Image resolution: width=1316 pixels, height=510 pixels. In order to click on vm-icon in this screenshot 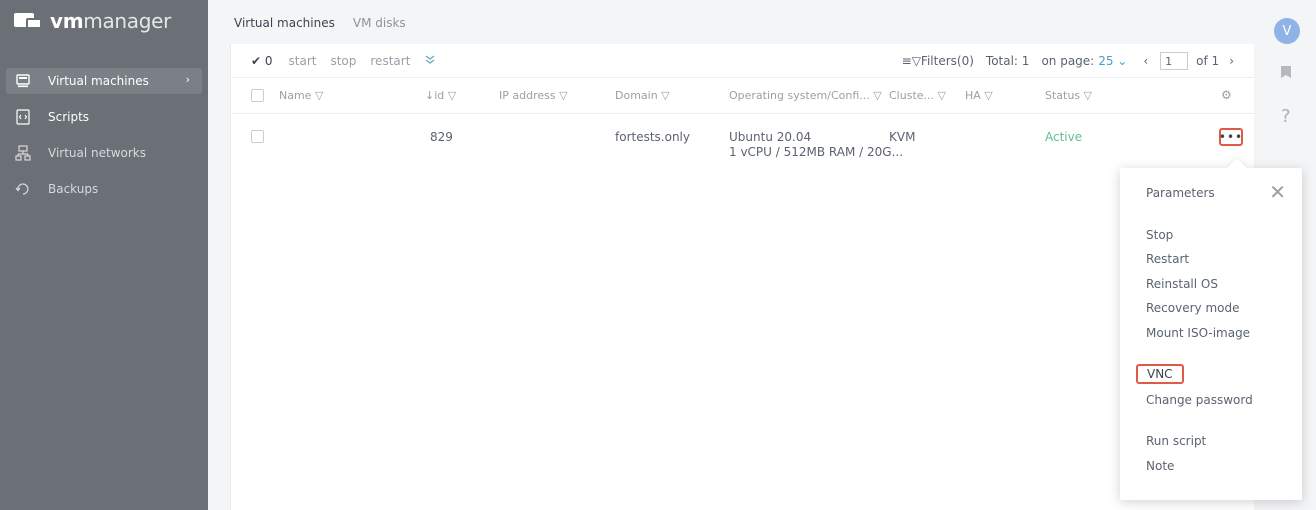, I will do `click(23, 81)`.